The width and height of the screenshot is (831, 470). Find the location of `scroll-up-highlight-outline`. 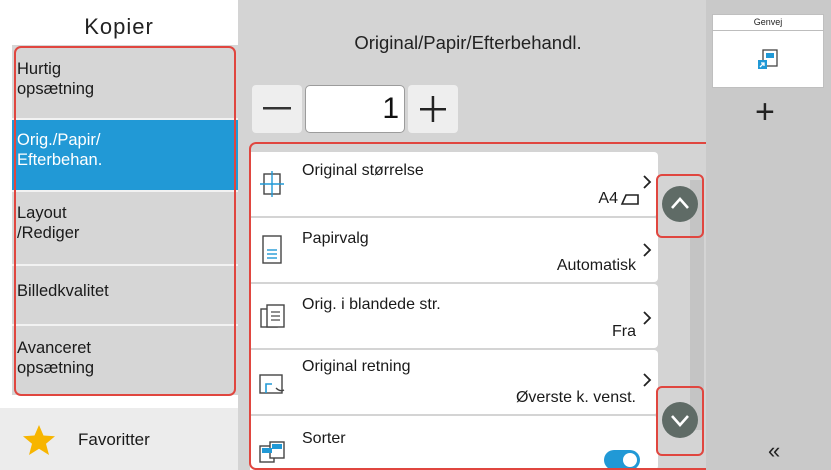

scroll-up-highlight-outline is located at coordinates (680, 206).